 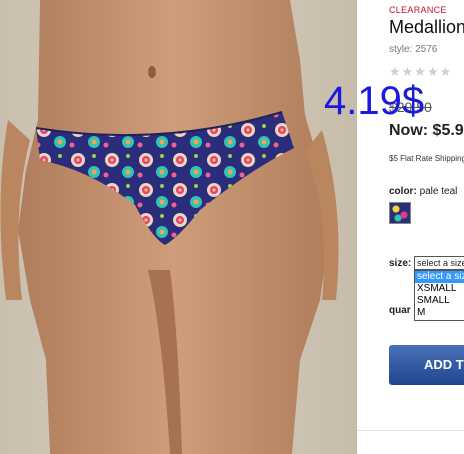 What do you see at coordinates (426, 158) in the screenshot?
I see `shipping-note: $5 Flat Rate Shipping` at bounding box center [426, 158].